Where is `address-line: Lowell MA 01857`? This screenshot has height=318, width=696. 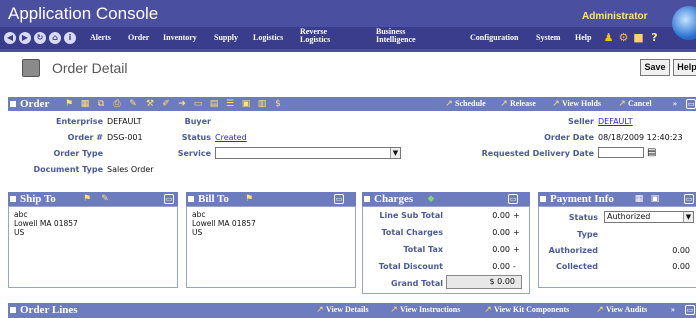
address-line: Lowell MA 01857 is located at coordinates (46, 223).